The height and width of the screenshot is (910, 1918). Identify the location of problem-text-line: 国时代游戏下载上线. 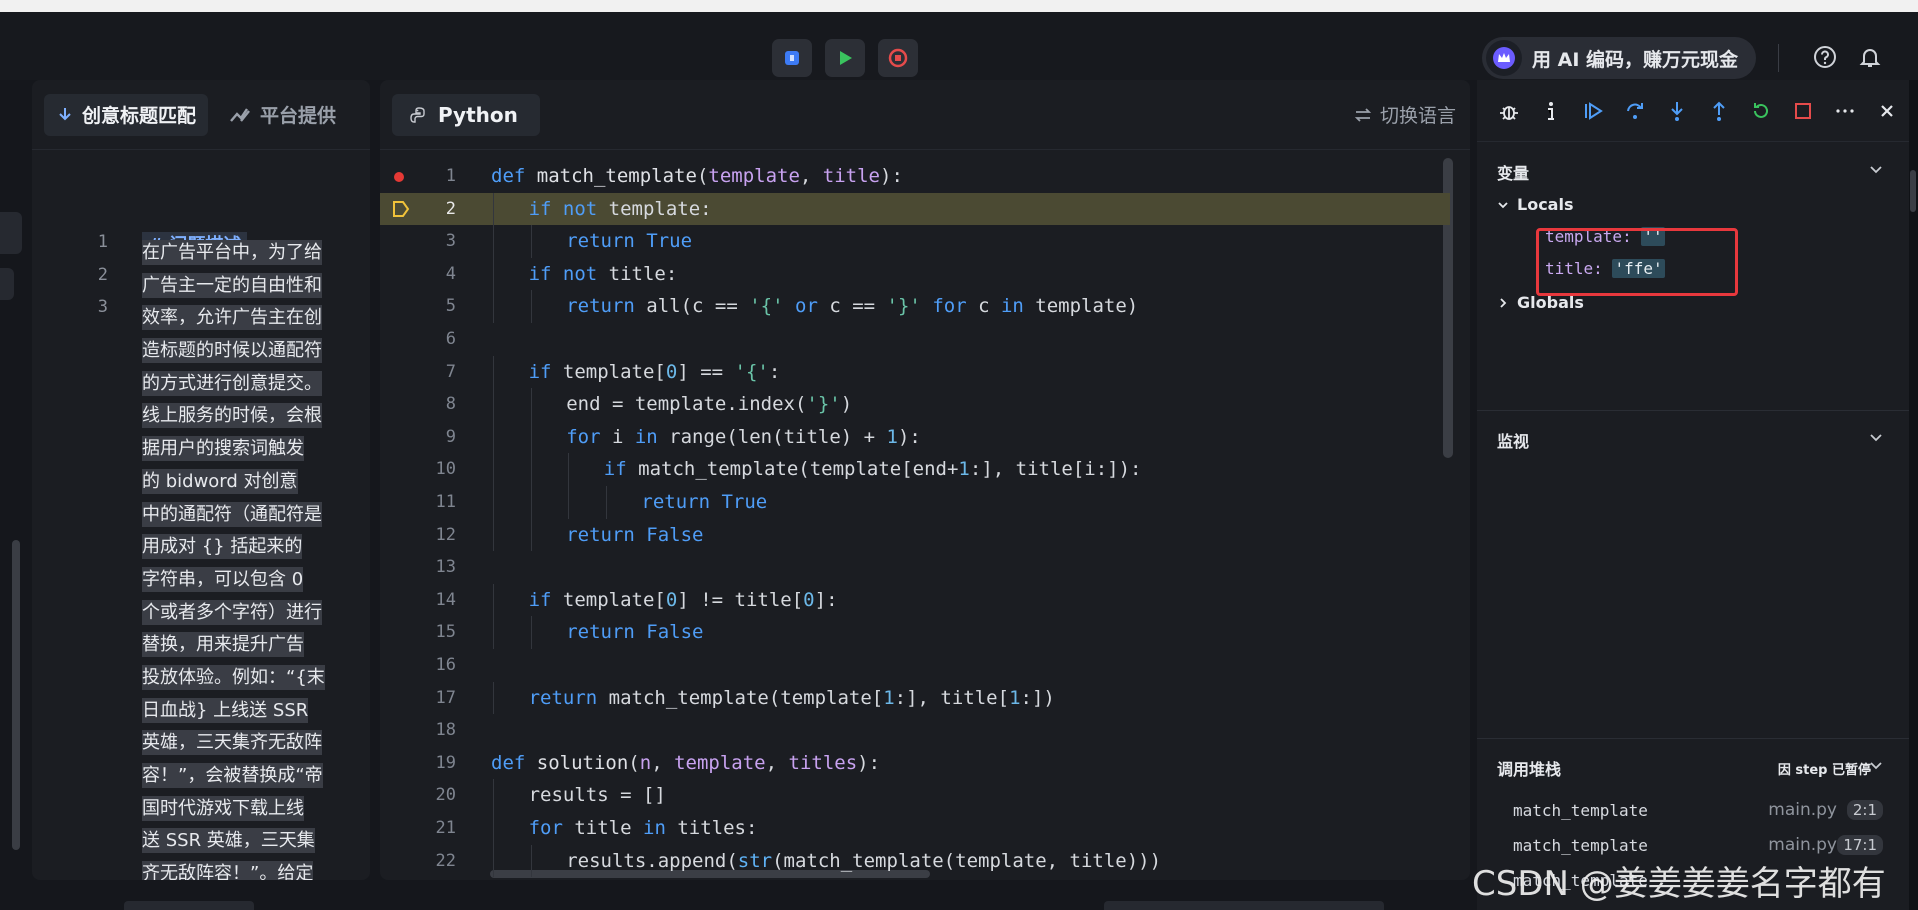
(256, 809).